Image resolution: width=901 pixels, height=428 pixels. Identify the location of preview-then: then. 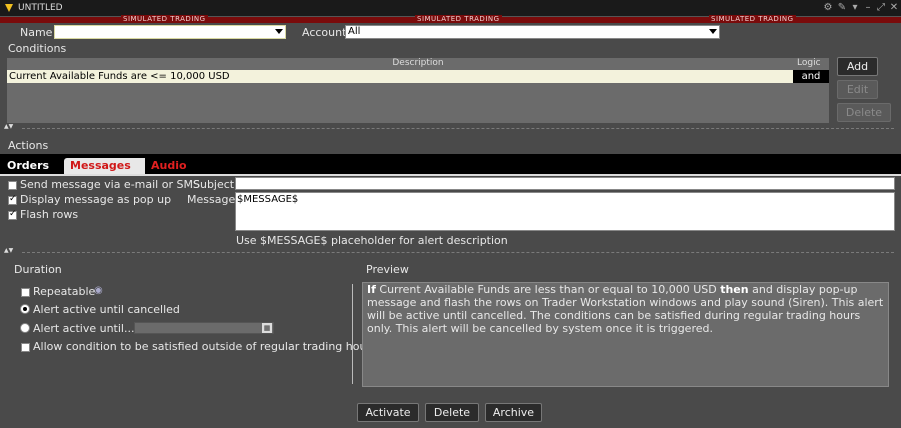
(734, 289).